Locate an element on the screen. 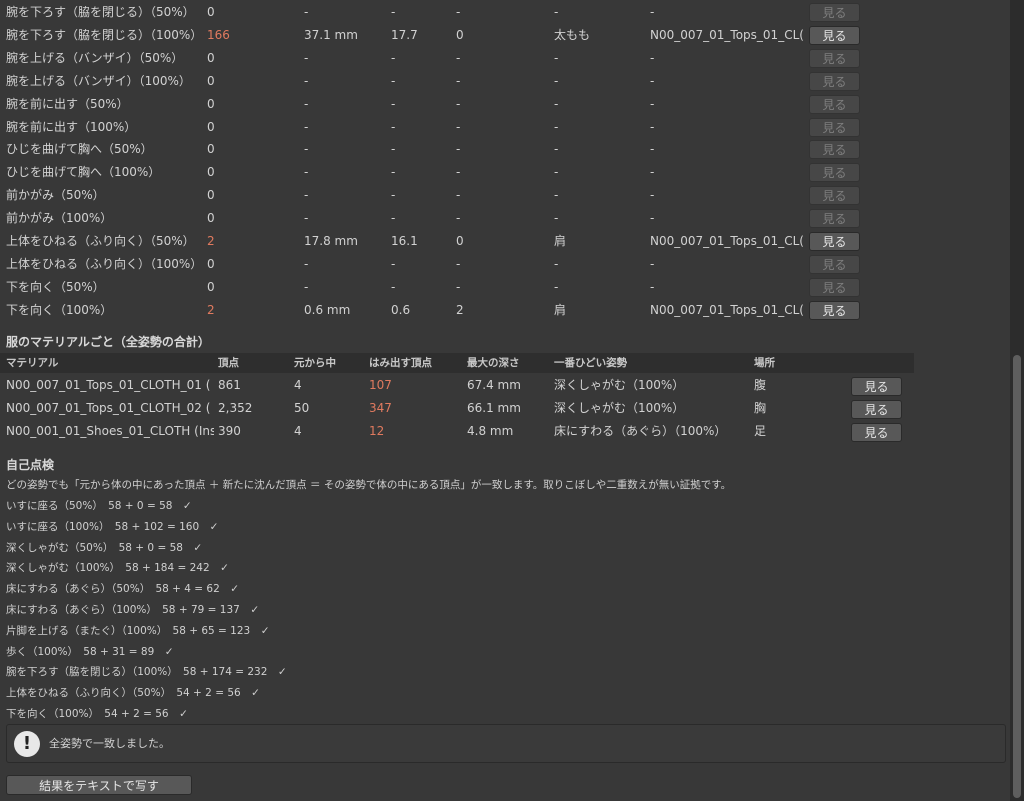 The image size is (1024, 801). pose-label: 下を向く（100%） is located at coordinates (59, 309).